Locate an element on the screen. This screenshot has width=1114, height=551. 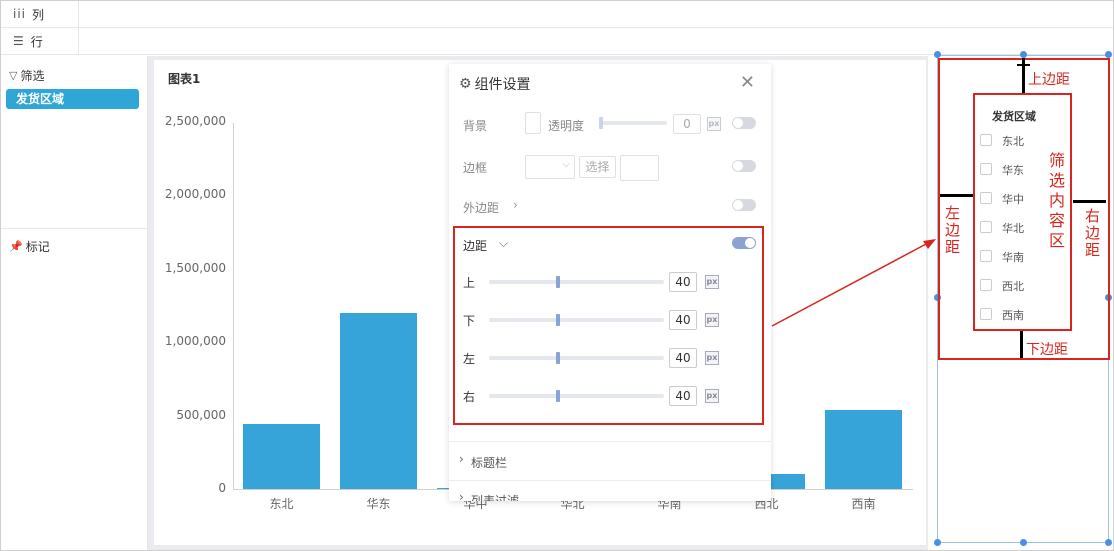
outer-margin-row: 外边距 › is located at coordinates (610, 205).